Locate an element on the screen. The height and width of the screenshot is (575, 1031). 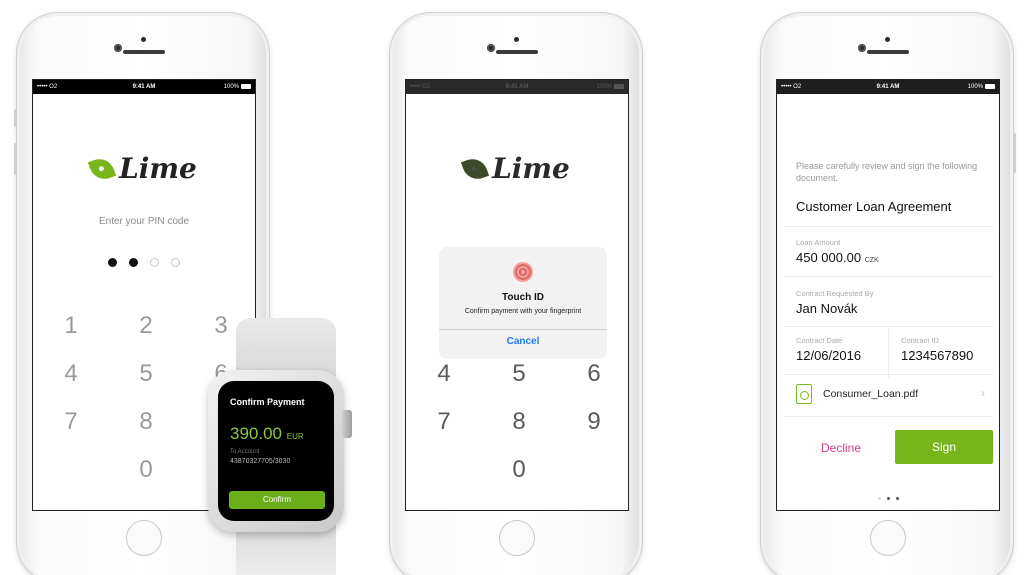
power-button is located at coordinates (1014, 153).